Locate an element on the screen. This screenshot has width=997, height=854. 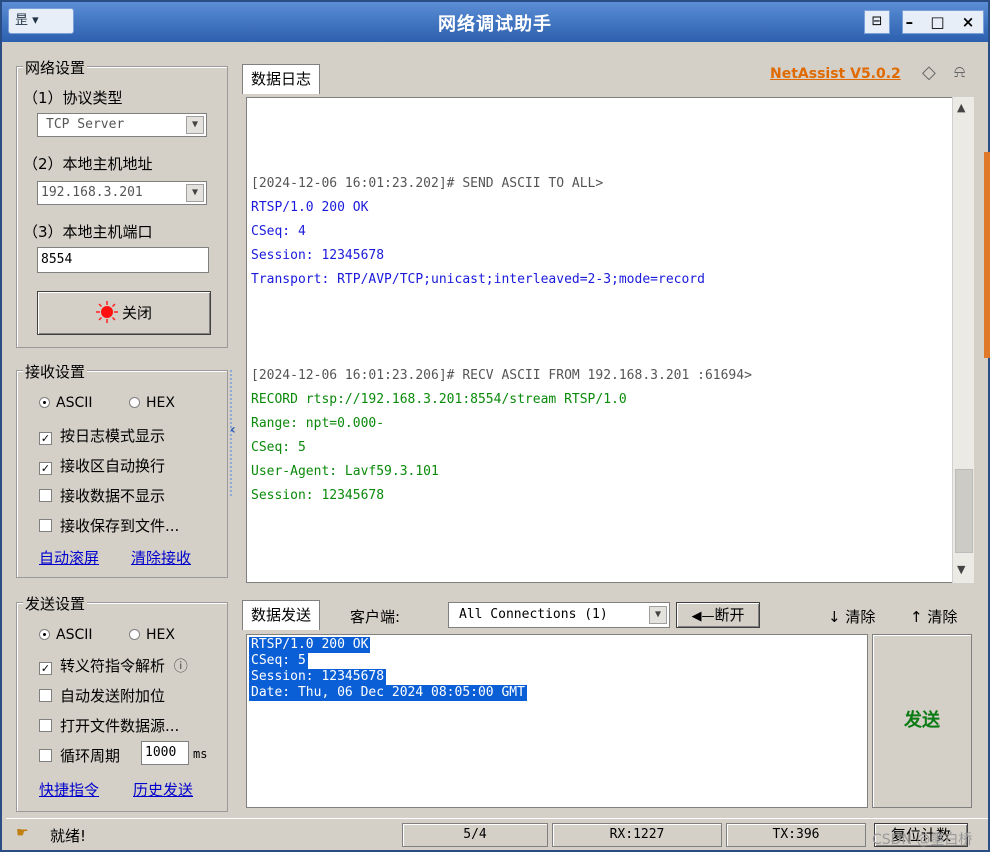
host-port-label: （3）本地主机端口 is located at coordinates (88, 232).